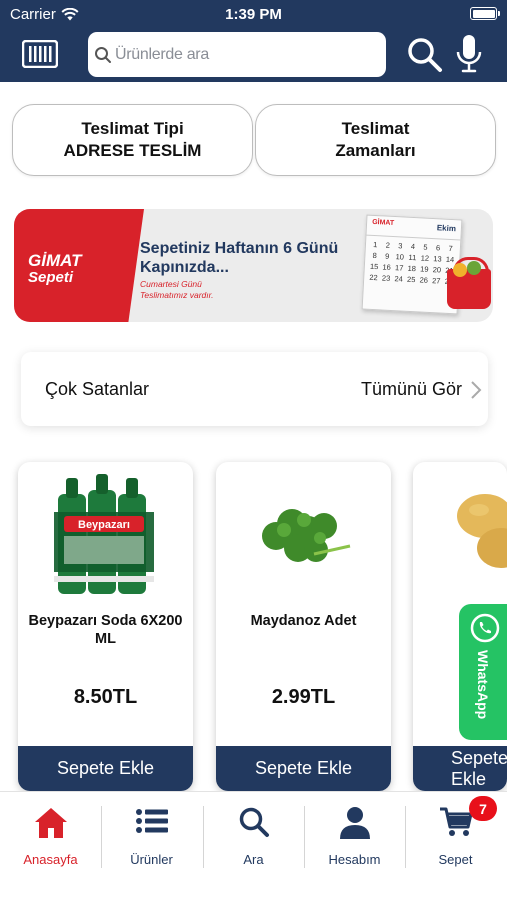 Image resolution: width=507 pixels, height=900 pixels. What do you see at coordinates (455, 821) in the screenshot?
I see `cart-icon` at bounding box center [455, 821].